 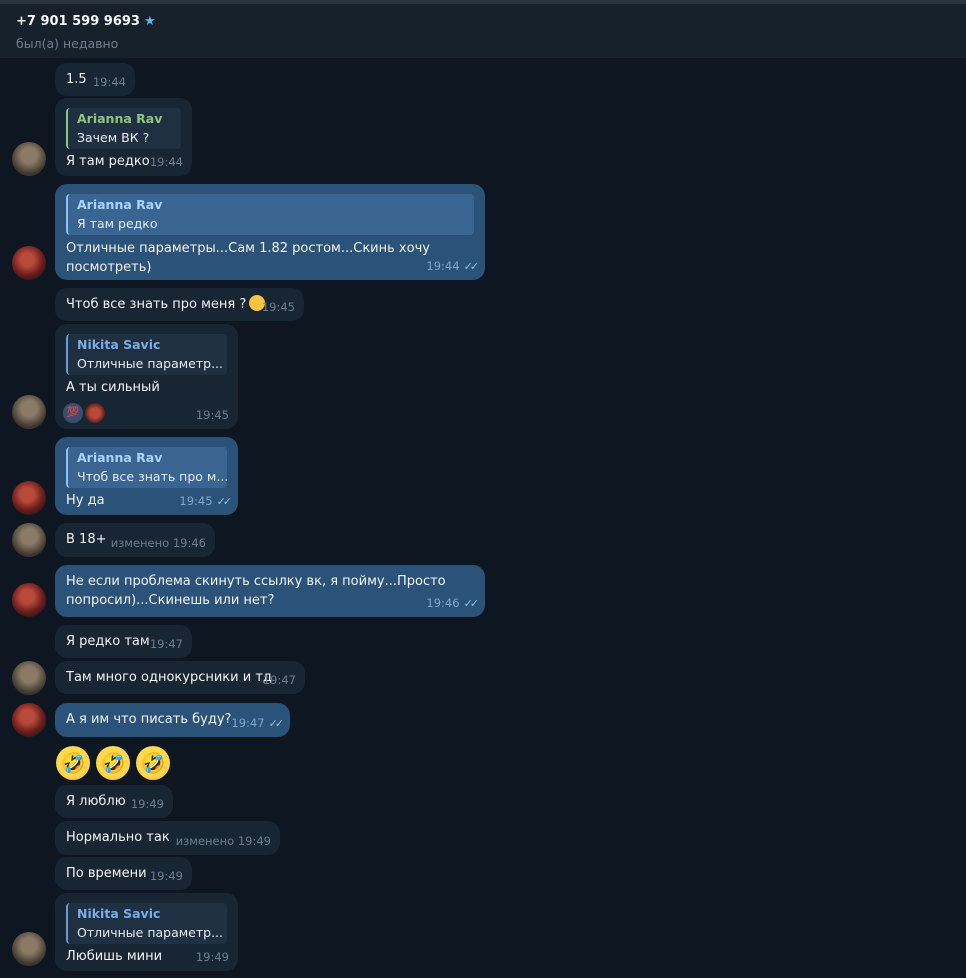 I want to click on message-time: изменено 19:49, so click(x=223, y=841).